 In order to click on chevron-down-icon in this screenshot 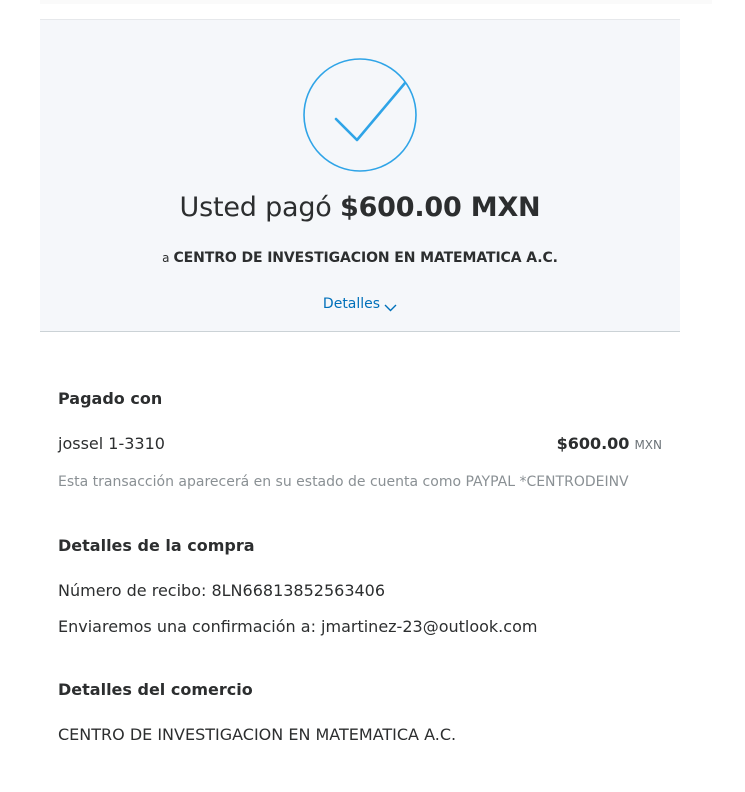, I will do `click(390, 306)`.